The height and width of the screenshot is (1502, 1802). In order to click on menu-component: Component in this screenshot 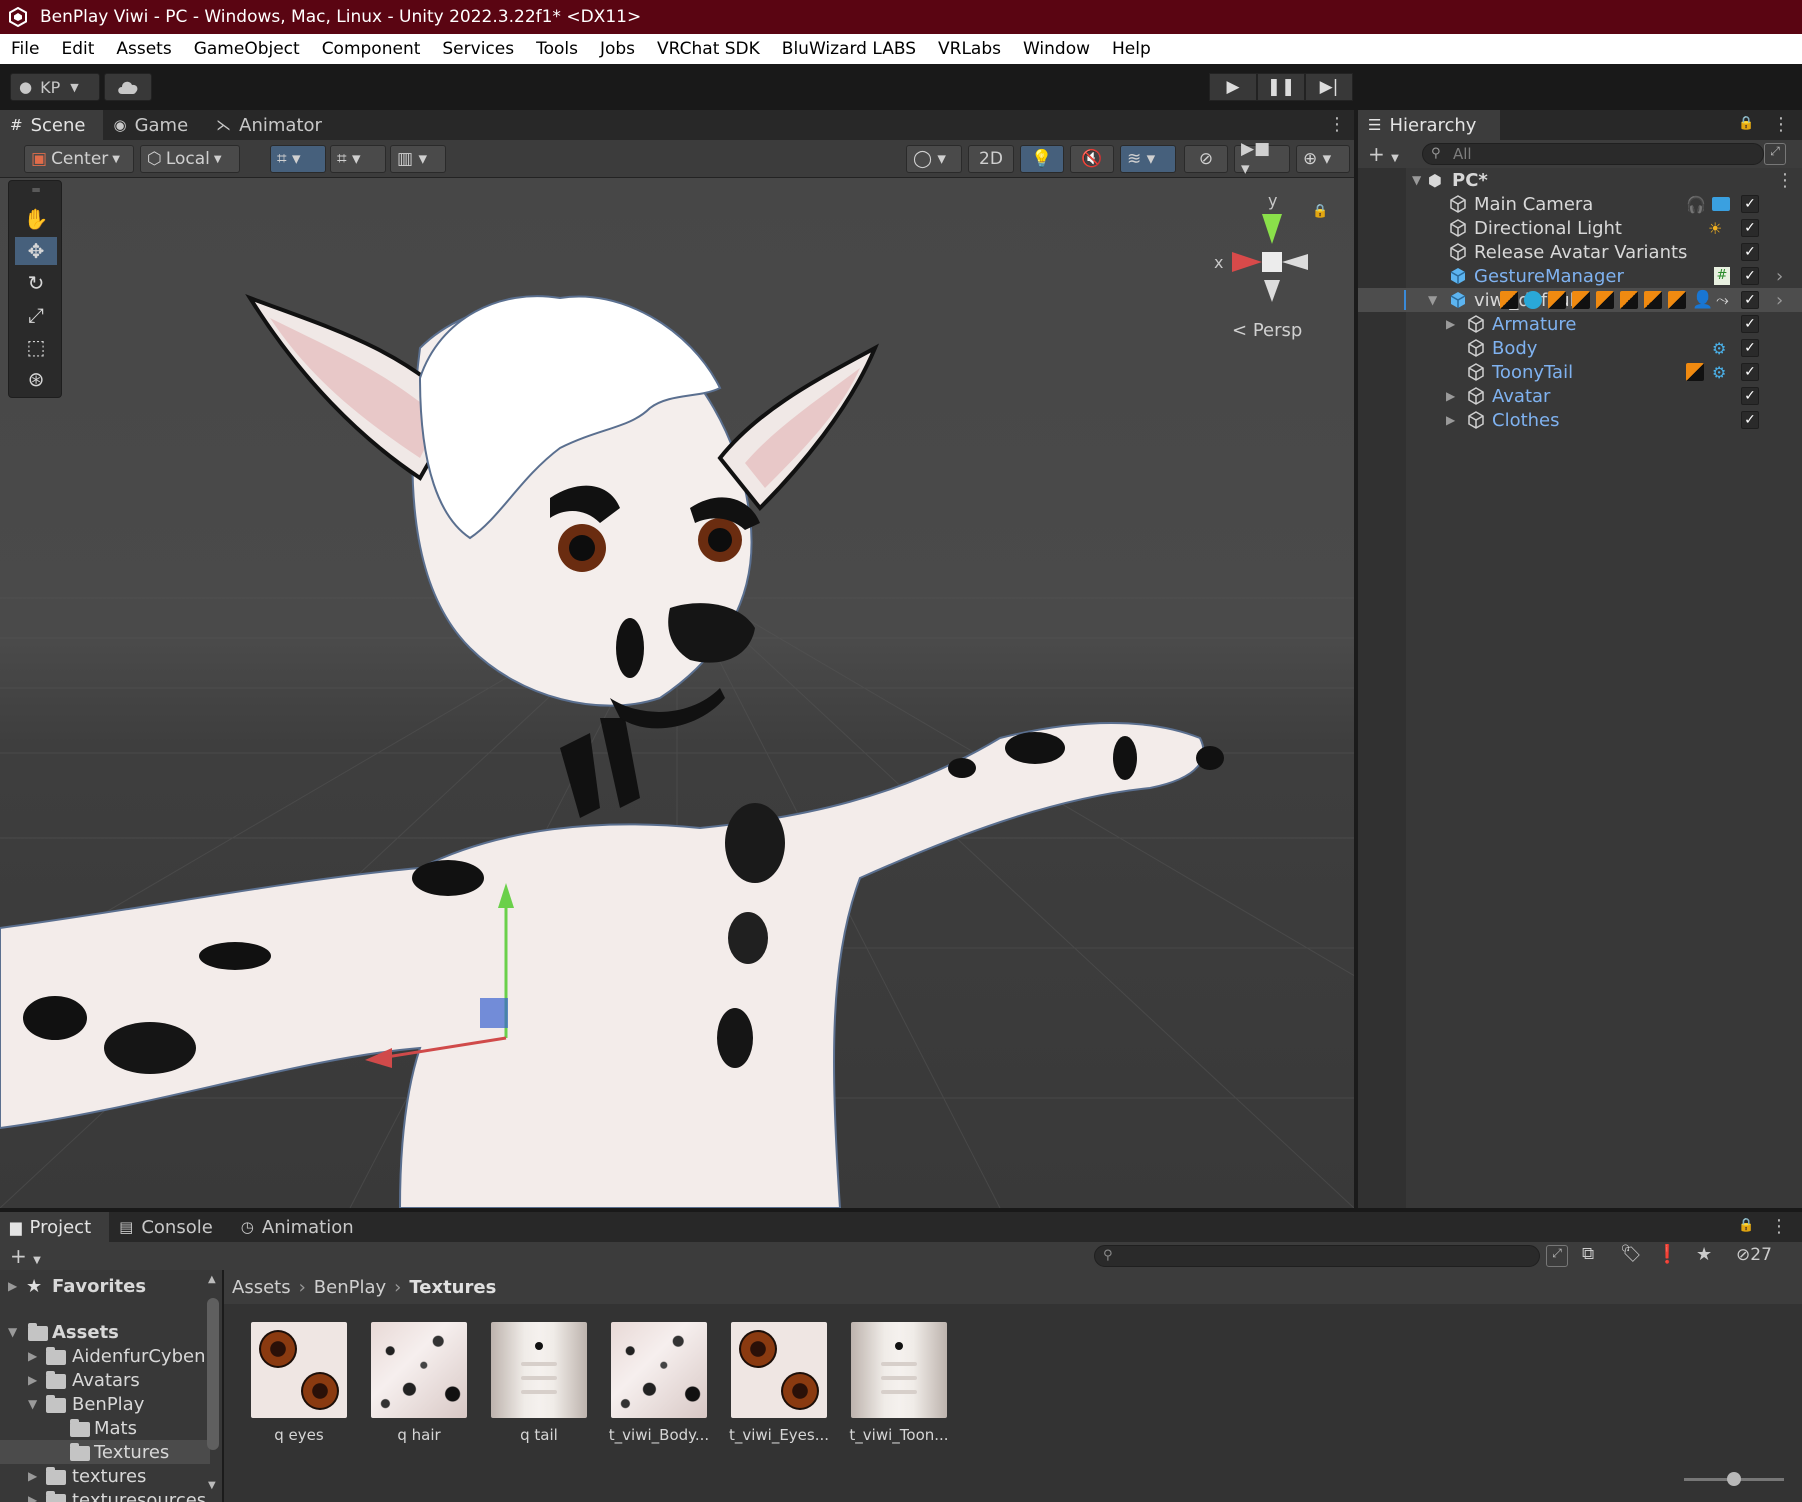, I will do `click(371, 49)`.